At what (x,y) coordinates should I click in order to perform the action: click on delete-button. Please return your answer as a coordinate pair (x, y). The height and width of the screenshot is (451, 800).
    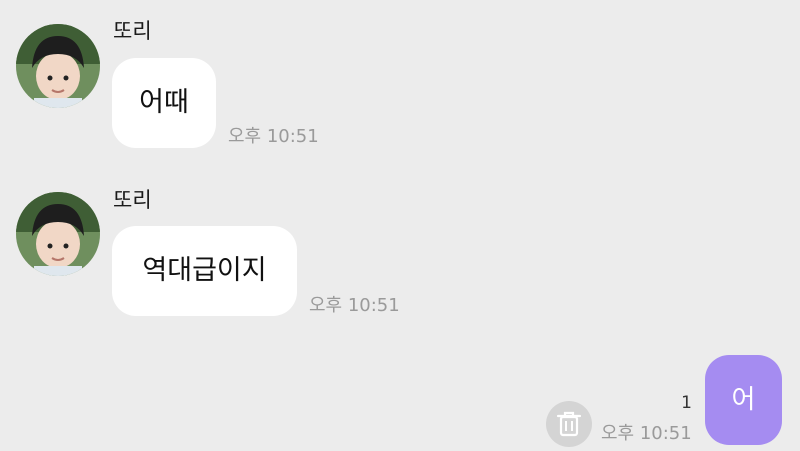
    Looking at the image, I should click on (569, 424).